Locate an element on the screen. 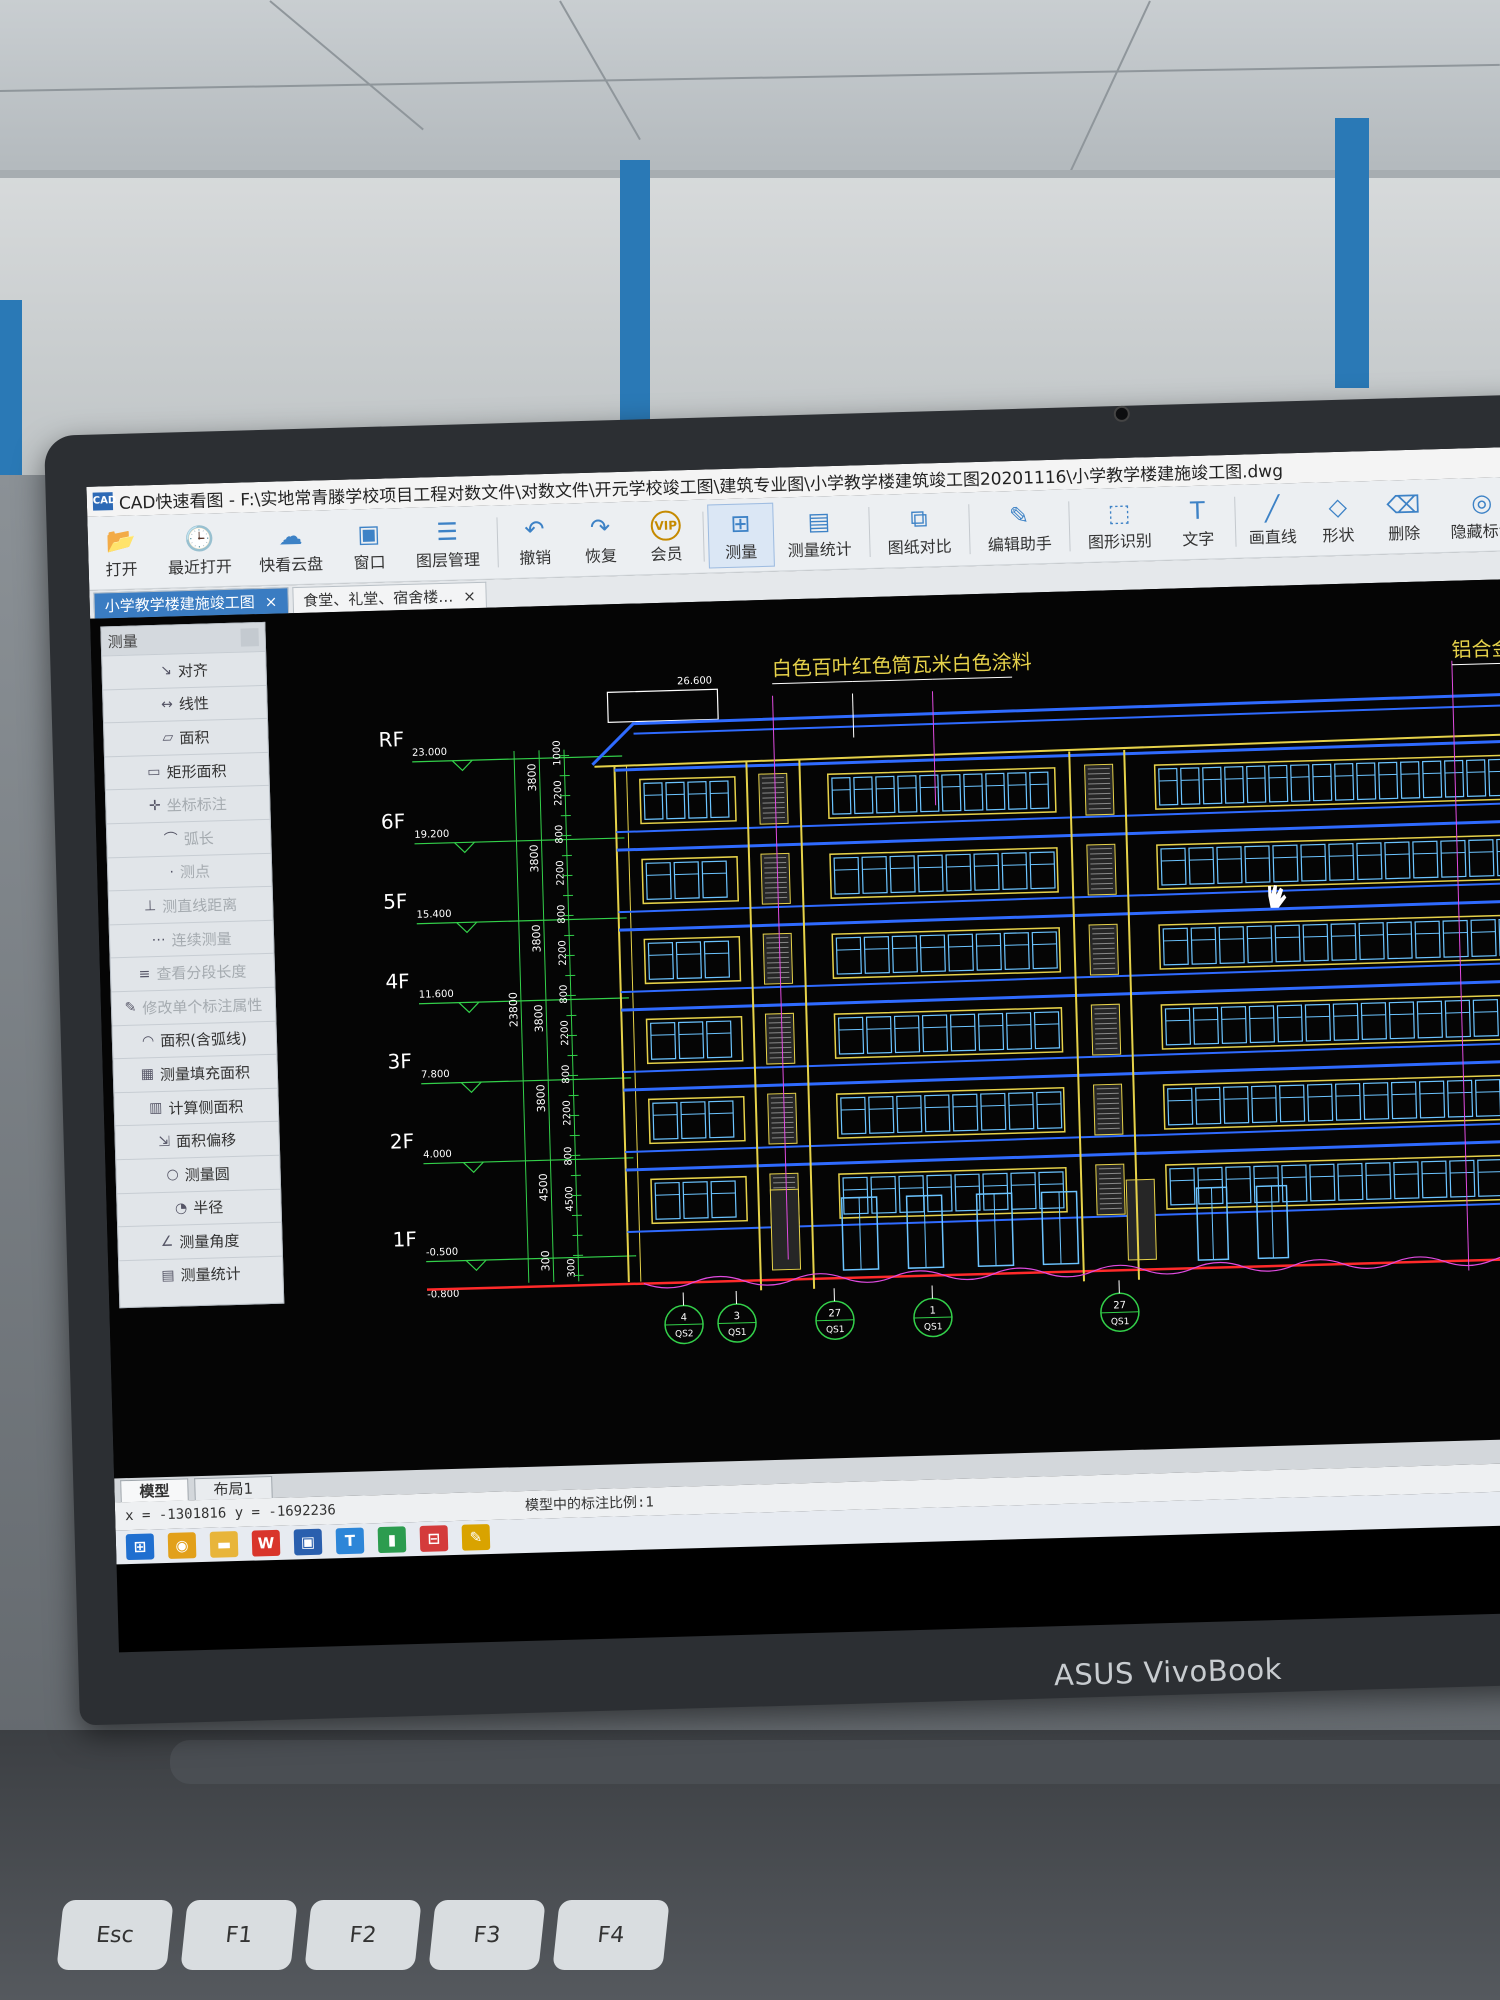 This screenshot has height=2000, width=1500. measure-tool-11: ◠ 面积(含弧线) is located at coordinates (194, 1039).